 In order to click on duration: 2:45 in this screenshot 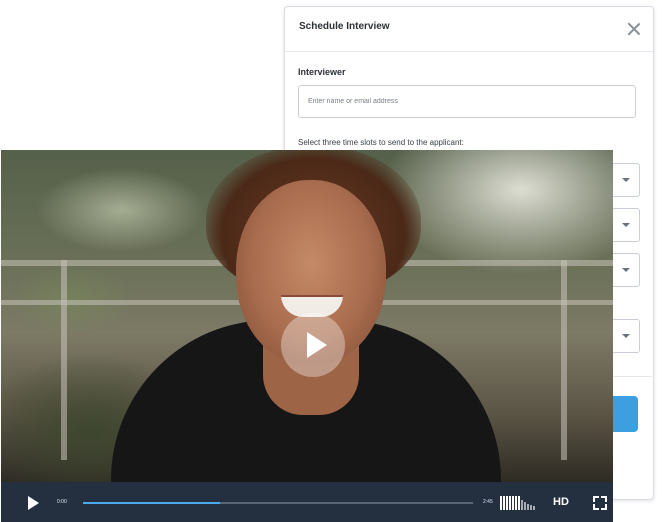, I will do `click(488, 502)`.